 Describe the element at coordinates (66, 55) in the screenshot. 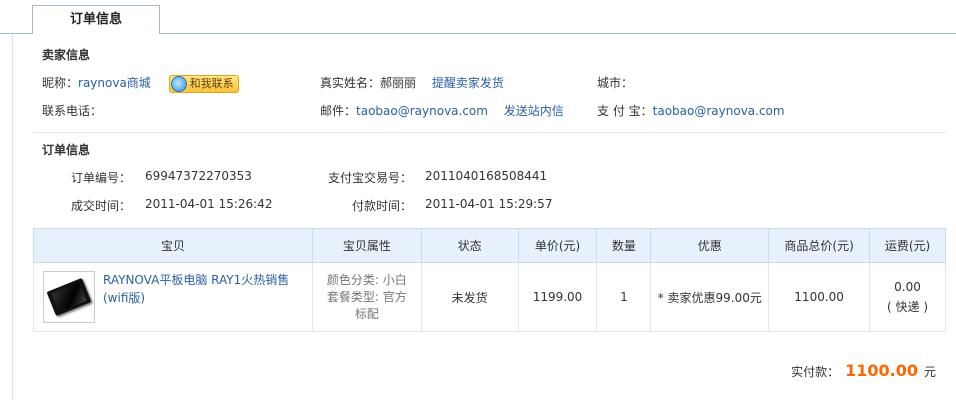

I see `seller-section-title: 卖家信息` at that location.